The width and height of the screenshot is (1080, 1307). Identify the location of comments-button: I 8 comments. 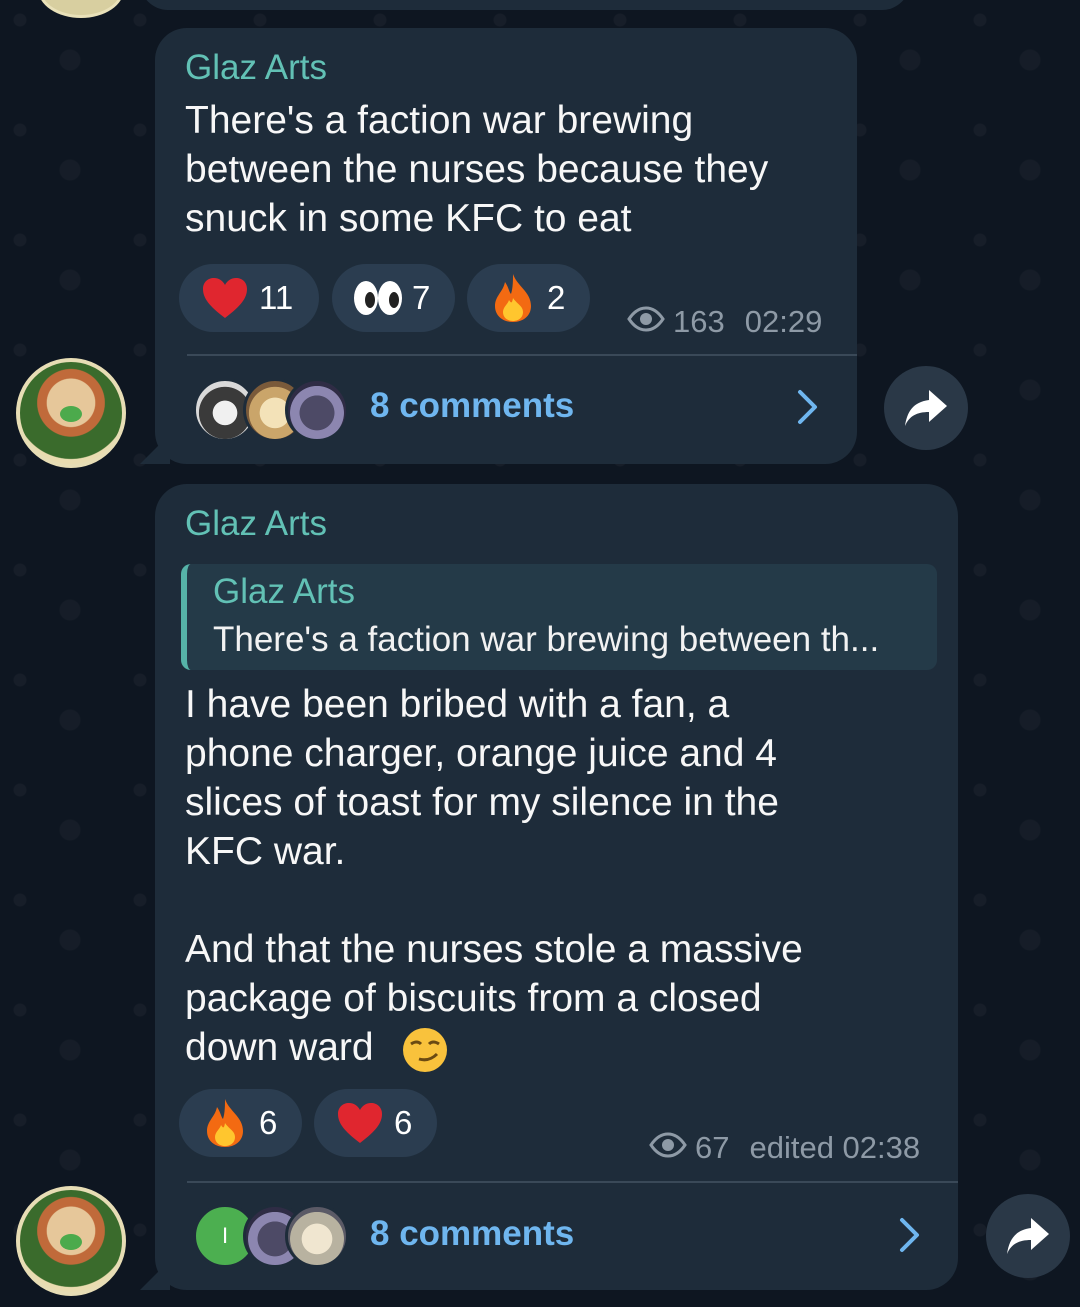
(556, 1235).